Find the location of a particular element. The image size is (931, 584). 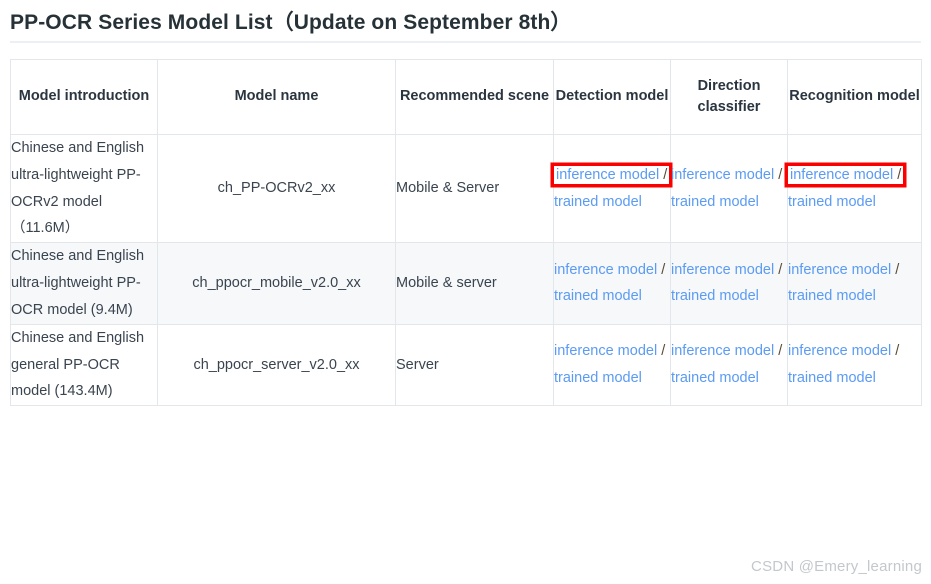

column-header-model-introduction: Model introduction is located at coordinates (84, 97).